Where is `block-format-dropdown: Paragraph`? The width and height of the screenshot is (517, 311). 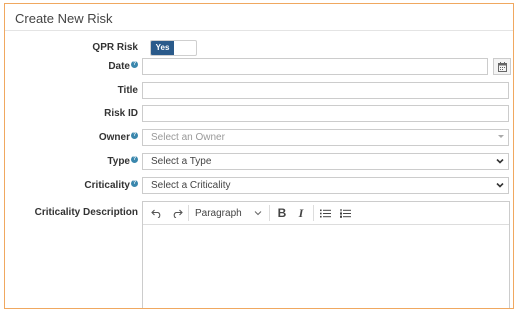 block-format-dropdown: Paragraph is located at coordinates (228, 213).